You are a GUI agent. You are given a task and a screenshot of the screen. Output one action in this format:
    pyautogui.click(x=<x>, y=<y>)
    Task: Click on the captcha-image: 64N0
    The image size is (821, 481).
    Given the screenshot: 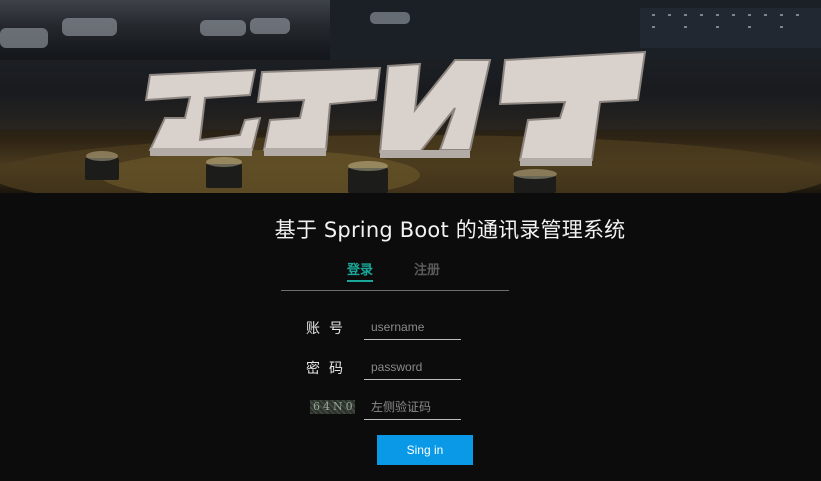 What is the action you would take?
    pyautogui.click(x=332, y=407)
    